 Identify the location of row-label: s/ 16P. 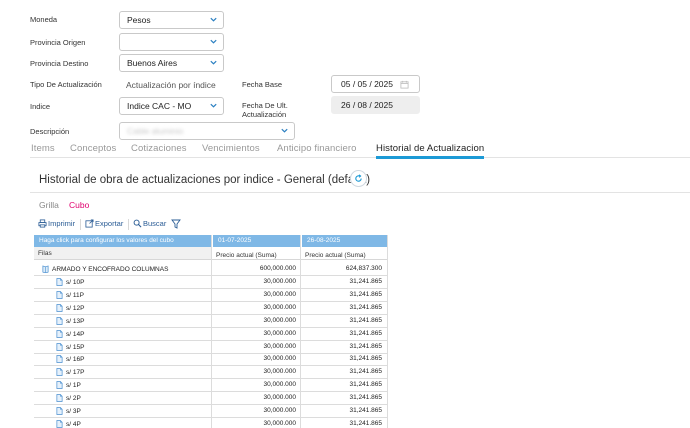
(70, 359).